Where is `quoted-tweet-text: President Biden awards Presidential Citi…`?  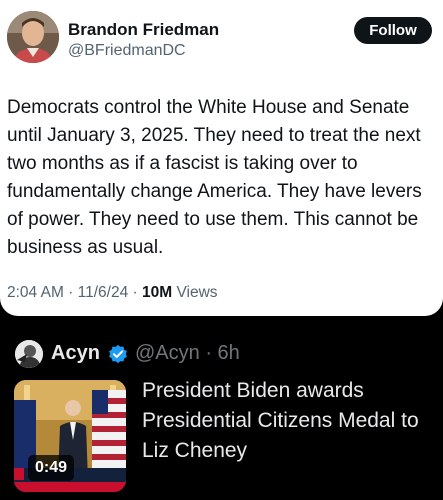
quoted-tweet-text: President Biden awards Presidential Citi… is located at coordinates (289, 421).